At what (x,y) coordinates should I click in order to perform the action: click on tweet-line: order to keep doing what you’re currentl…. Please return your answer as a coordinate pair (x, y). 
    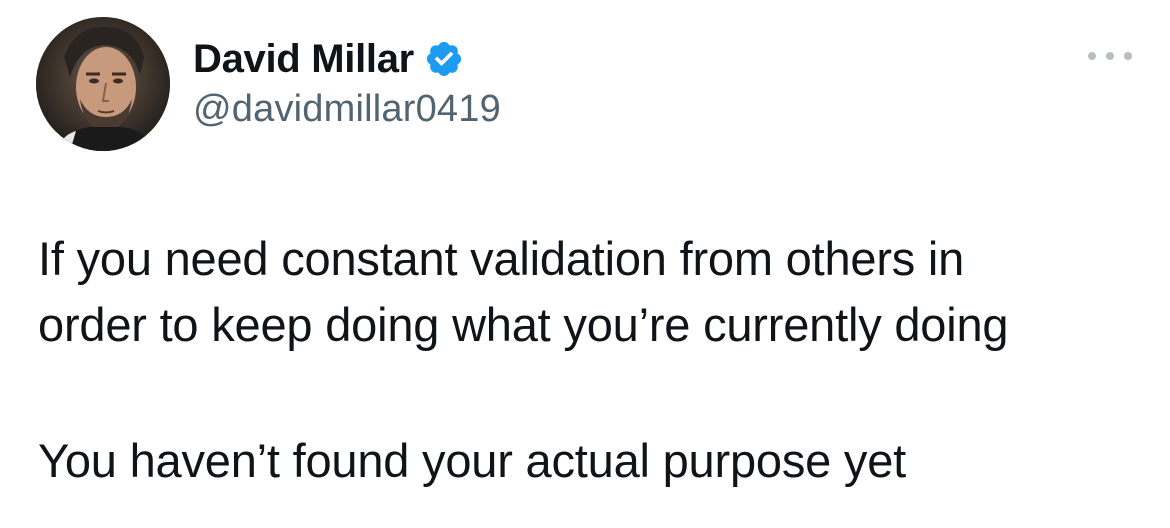
    Looking at the image, I should click on (523, 324).